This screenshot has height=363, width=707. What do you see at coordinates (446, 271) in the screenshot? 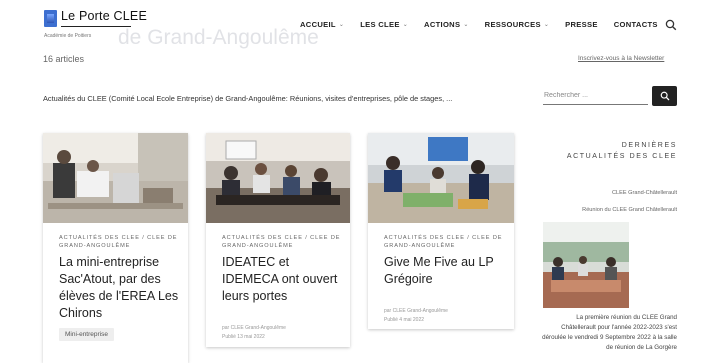
I see `article-title: Give Me Five au LP Grégoire` at bounding box center [446, 271].